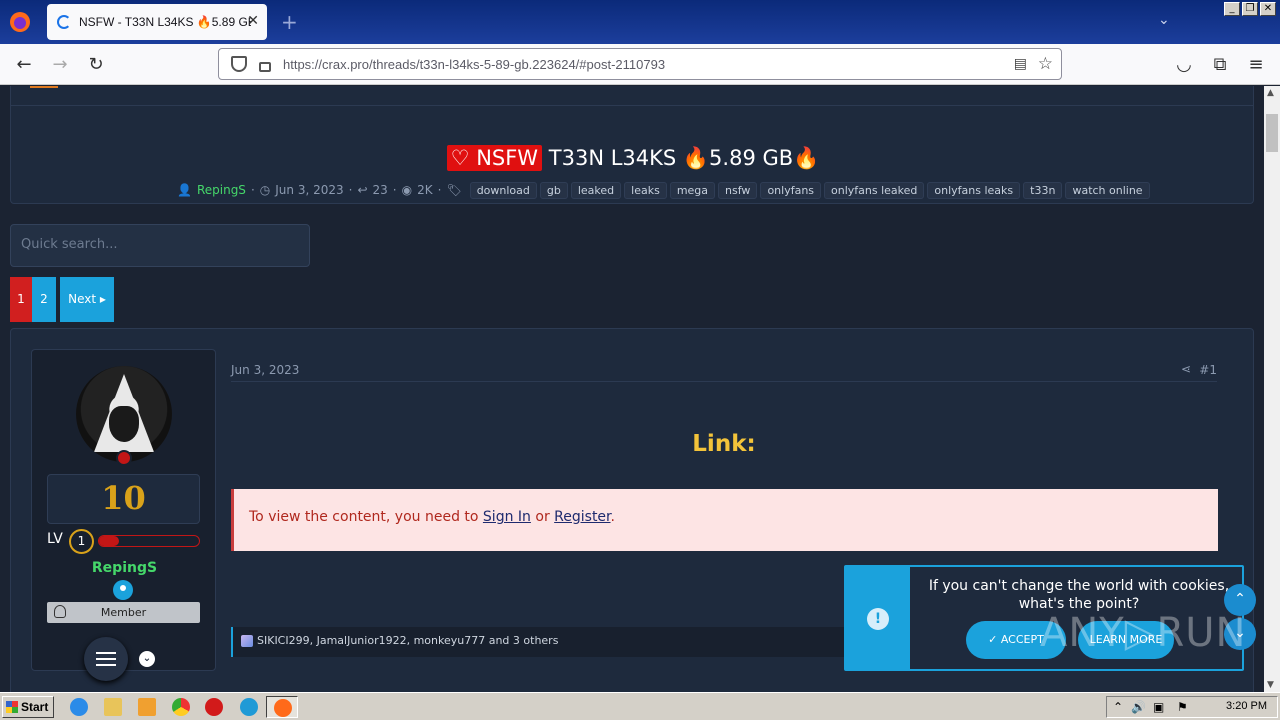  I want to click on minimize-button: _, so click(1232, 9).